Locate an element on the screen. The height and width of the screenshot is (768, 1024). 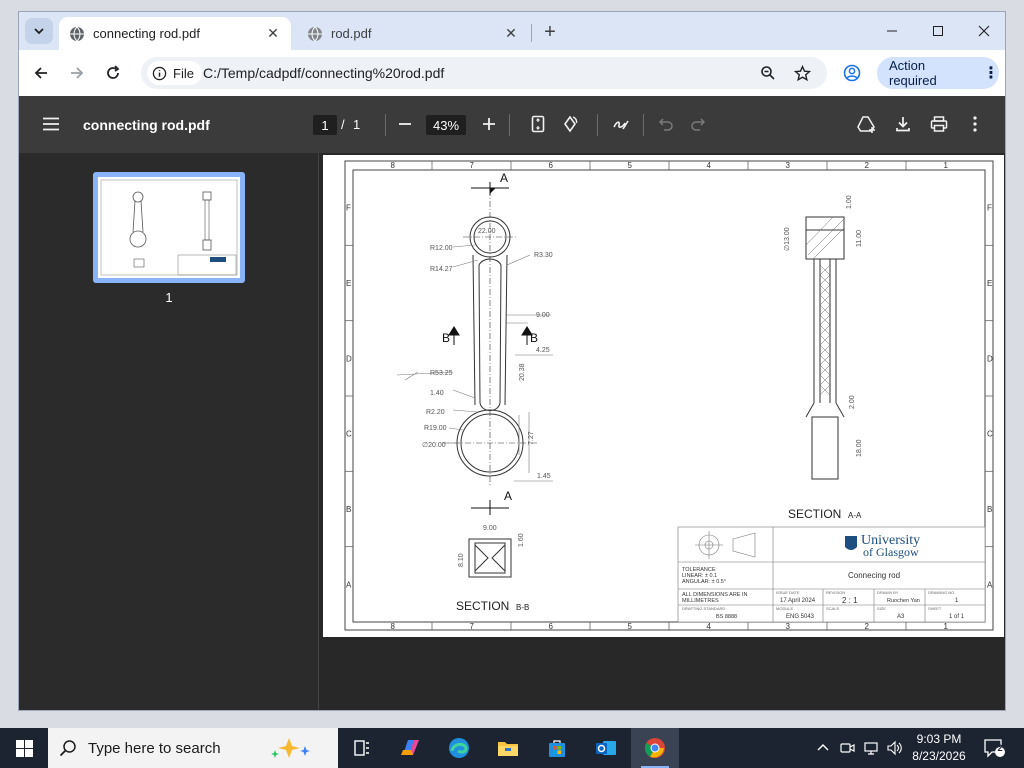
profile-button is located at coordinates (852, 73).